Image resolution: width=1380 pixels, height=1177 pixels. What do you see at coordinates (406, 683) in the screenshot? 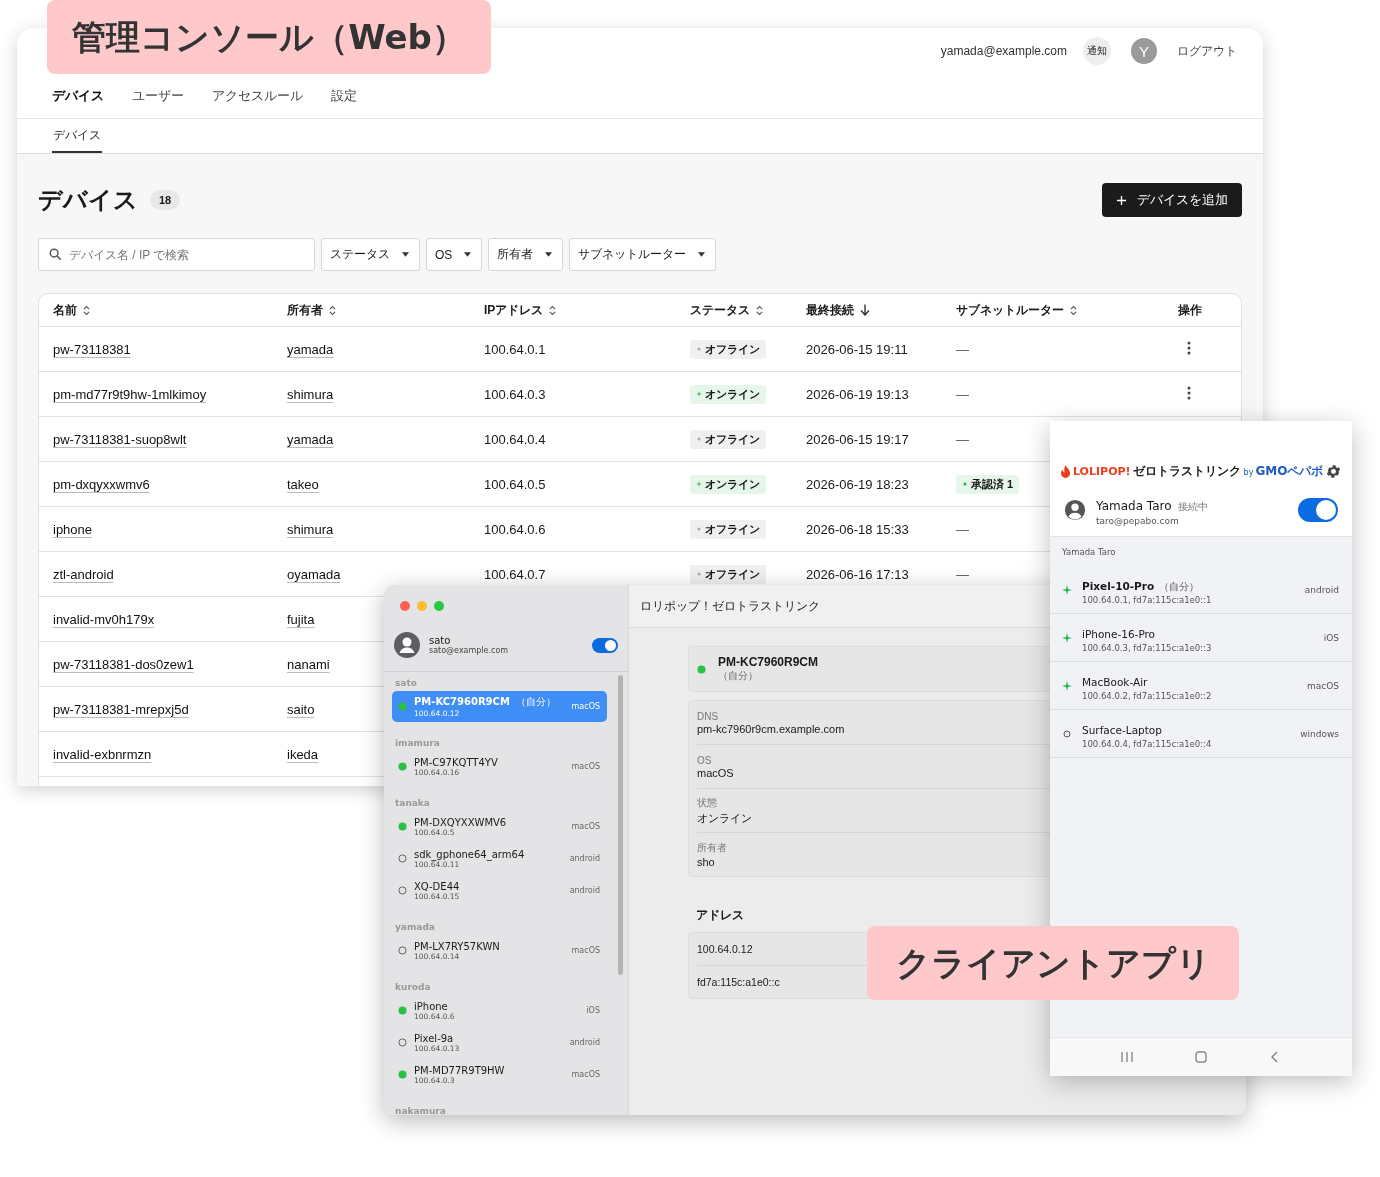
I see `group-label: sato` at bounding box center [406, 683].